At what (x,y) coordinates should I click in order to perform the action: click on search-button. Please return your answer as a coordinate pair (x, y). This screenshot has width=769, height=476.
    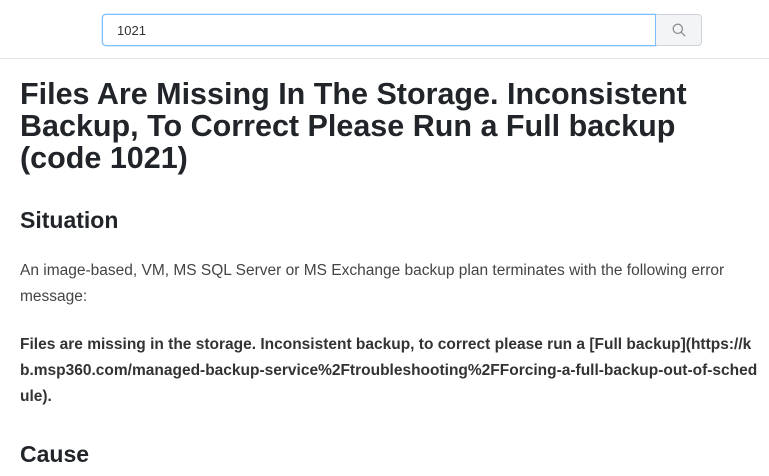
    Looking at the image, I should click on (679, 30).